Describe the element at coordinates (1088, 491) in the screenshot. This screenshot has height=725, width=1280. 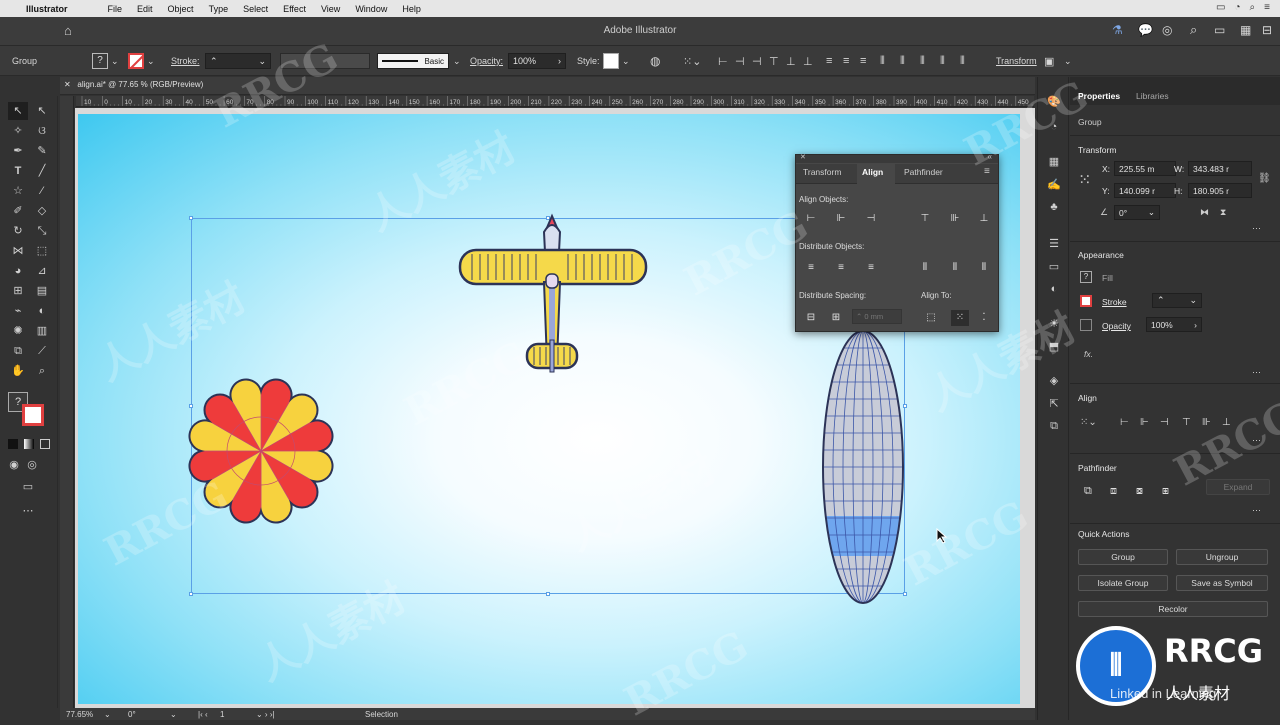
I see `unite-icon: ⧉` at that location.